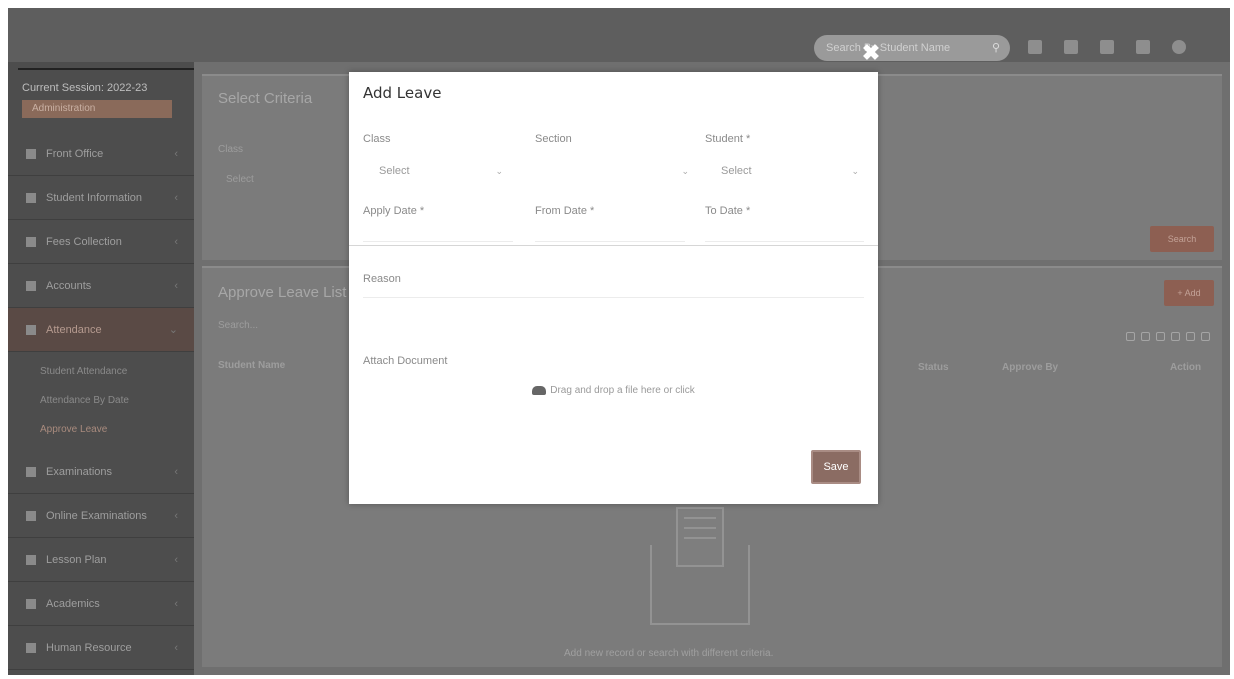 This screenshot has width=1234, height=679. I want to click on csv-icon, so click(1160, 336).